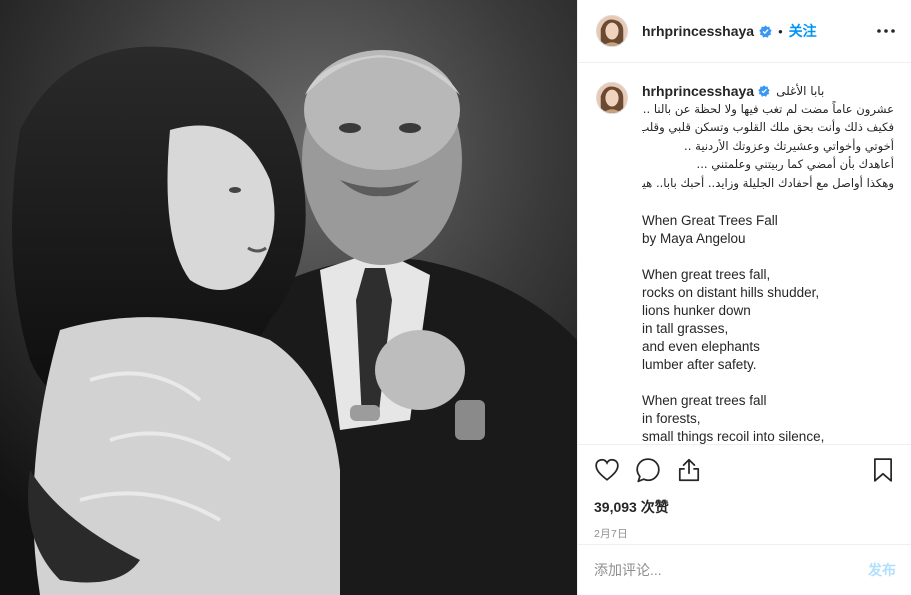 The image size is (911, 595). I want to click on more-icon, so click(886, 31).